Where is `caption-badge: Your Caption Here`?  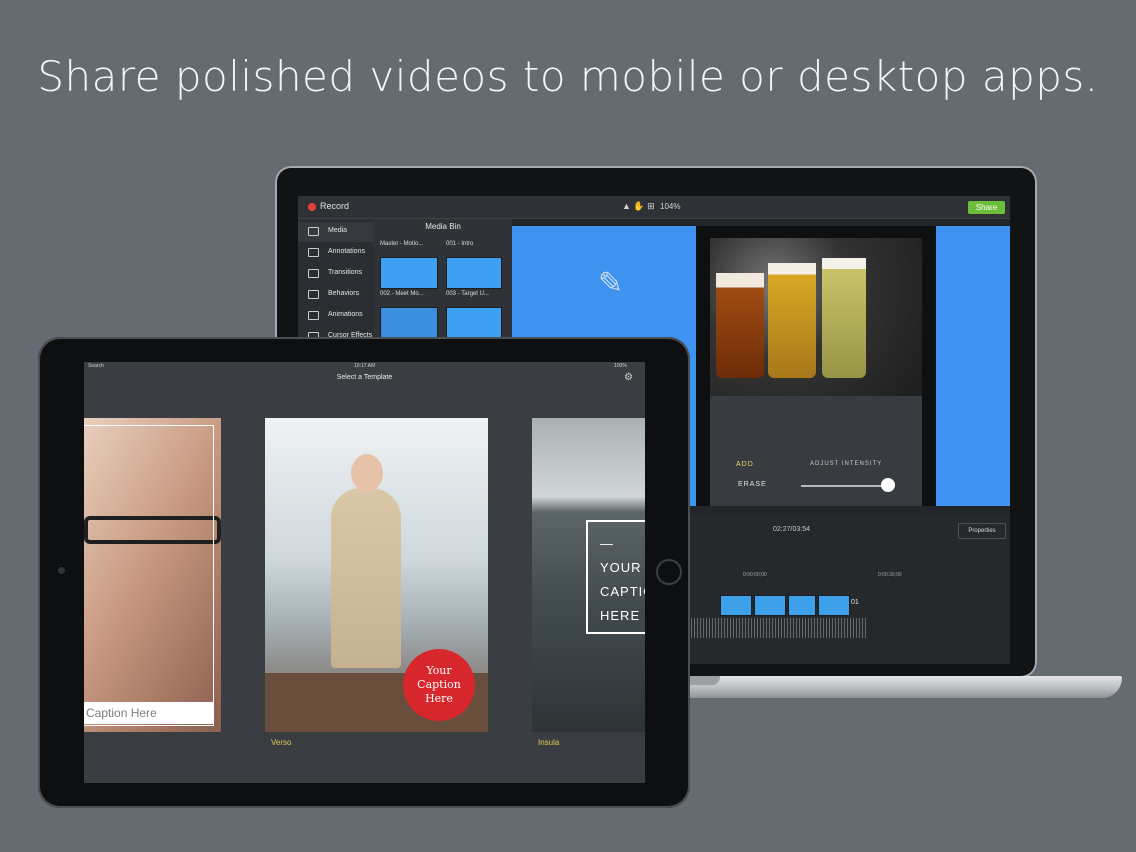 caption-badge: Your Caption Here is located at coordinates (439, 685).